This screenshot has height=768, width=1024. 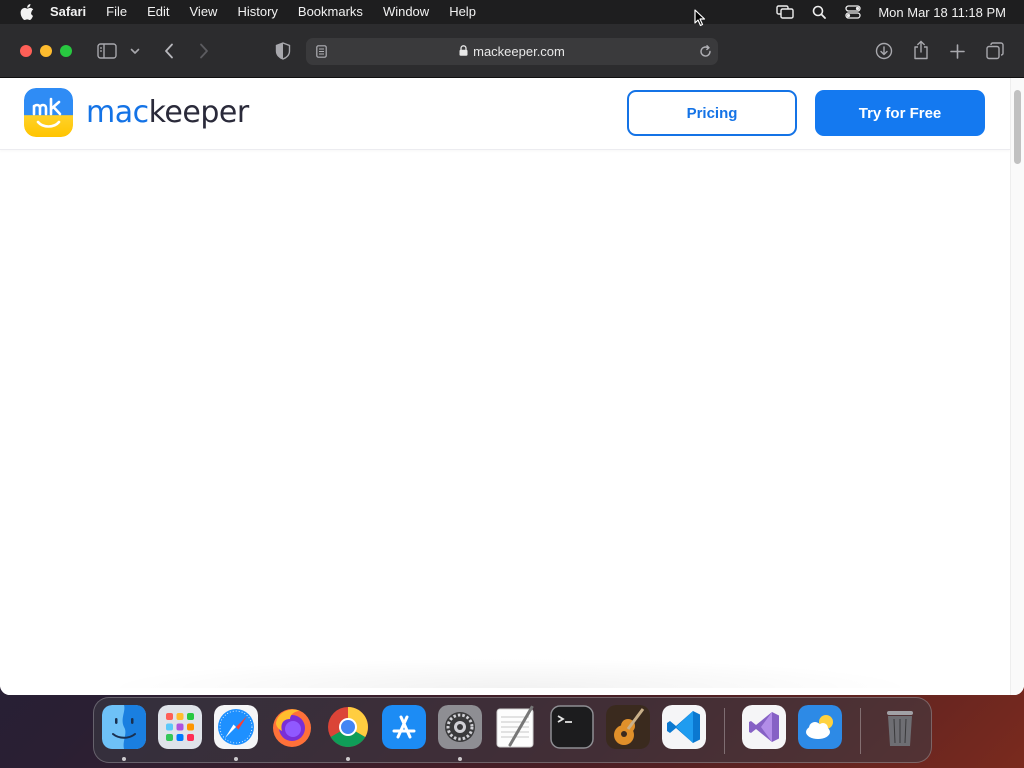 I want to click on dock-garageband-icon, so click(x=628, y=727).